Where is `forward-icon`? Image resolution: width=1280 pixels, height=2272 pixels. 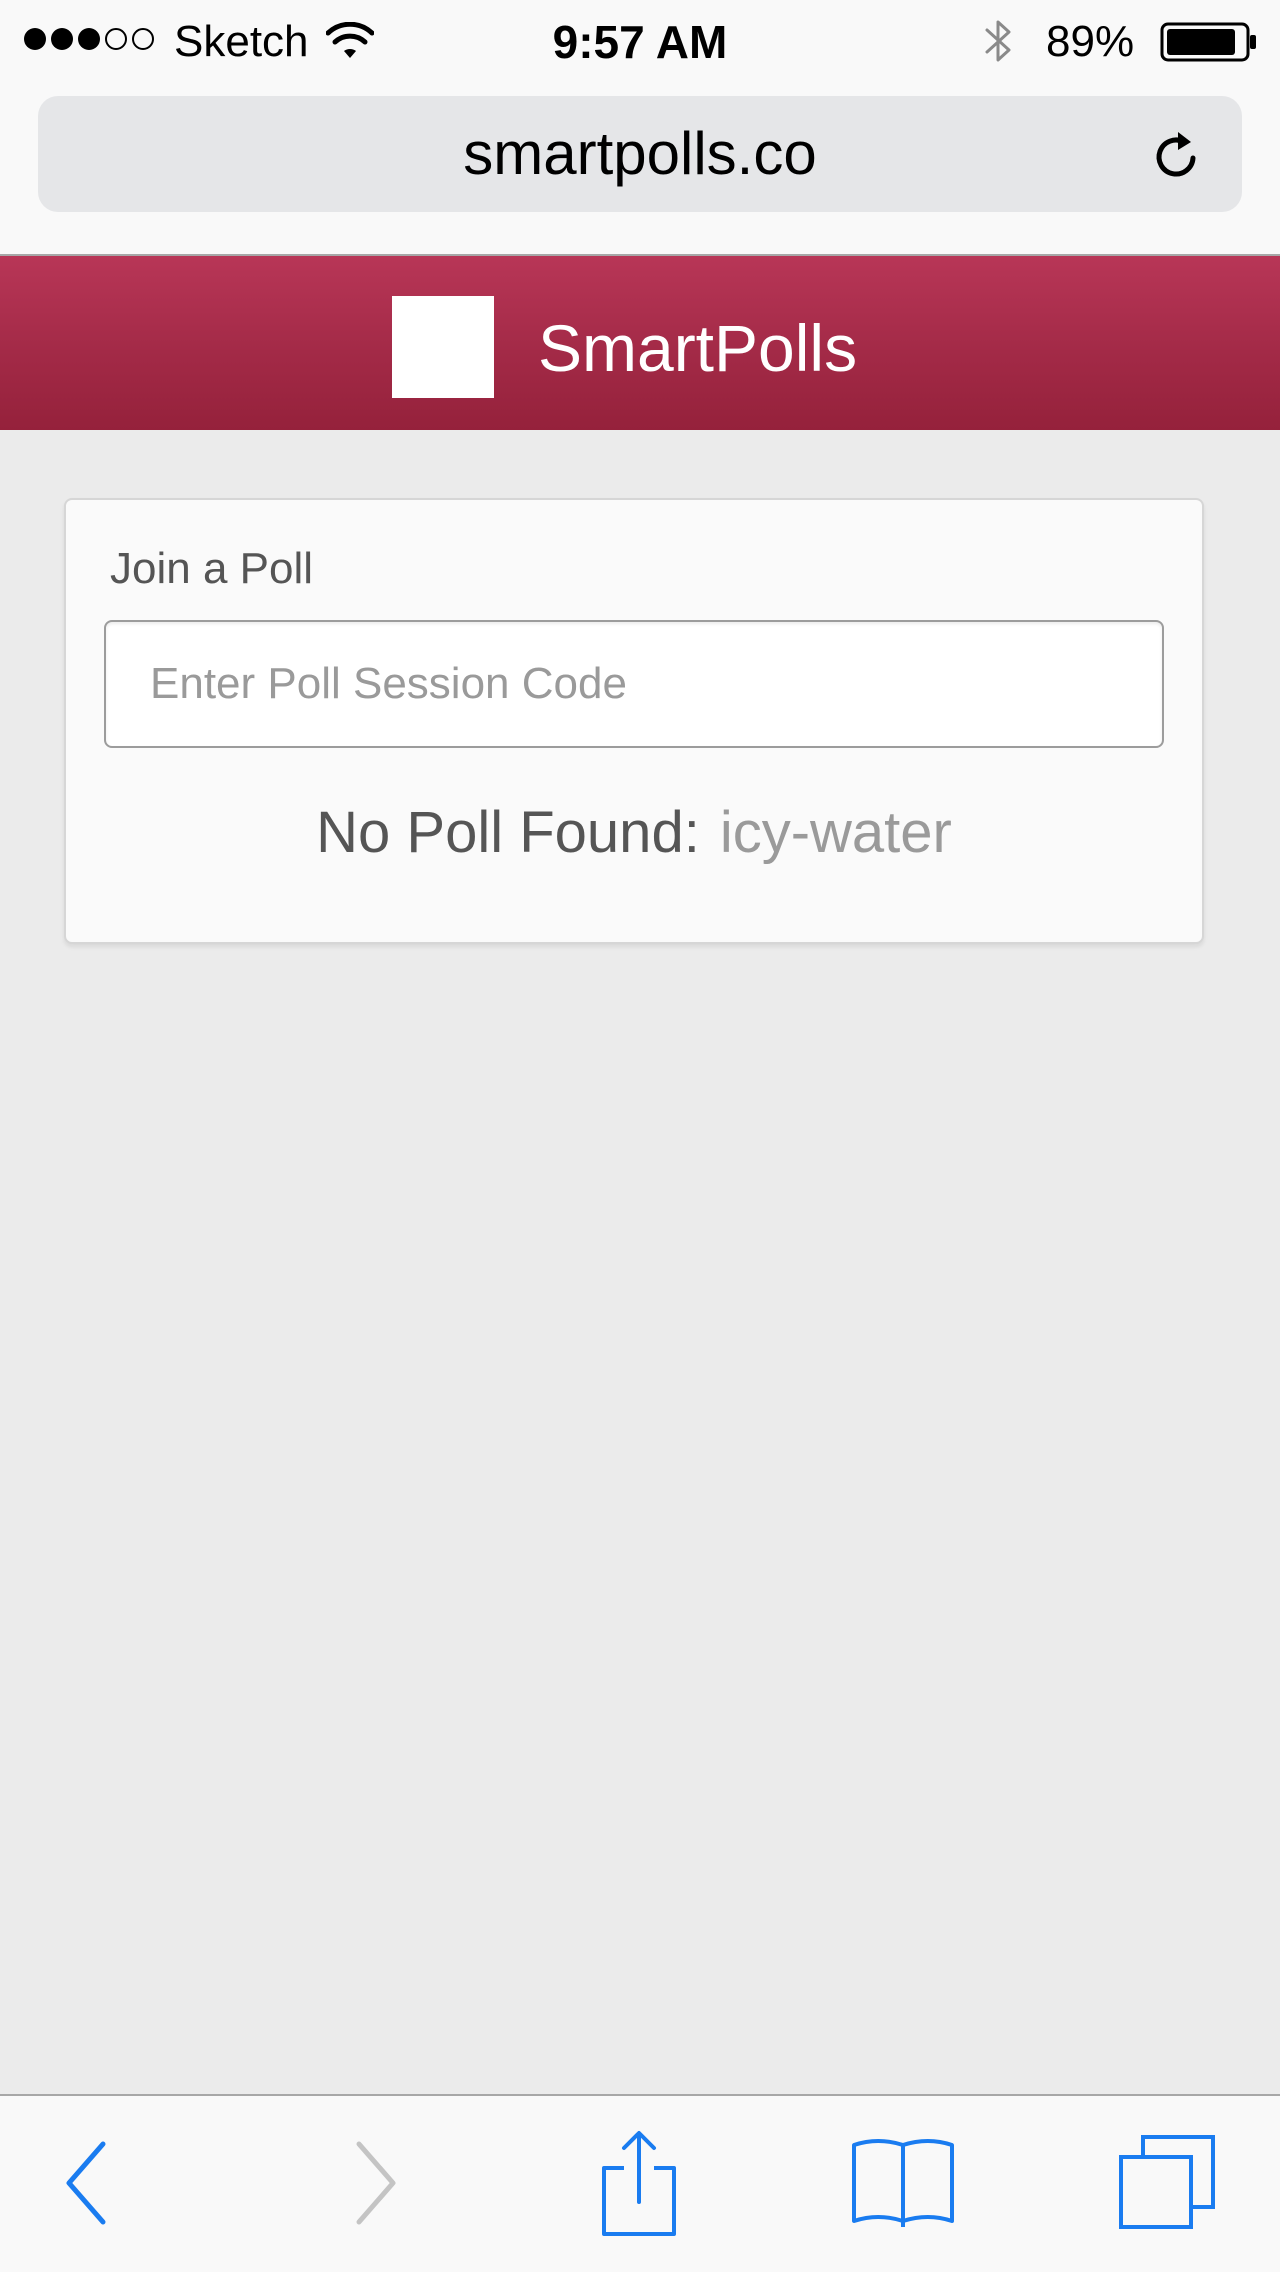
forward-icon is located at coordinates (376, 2183).